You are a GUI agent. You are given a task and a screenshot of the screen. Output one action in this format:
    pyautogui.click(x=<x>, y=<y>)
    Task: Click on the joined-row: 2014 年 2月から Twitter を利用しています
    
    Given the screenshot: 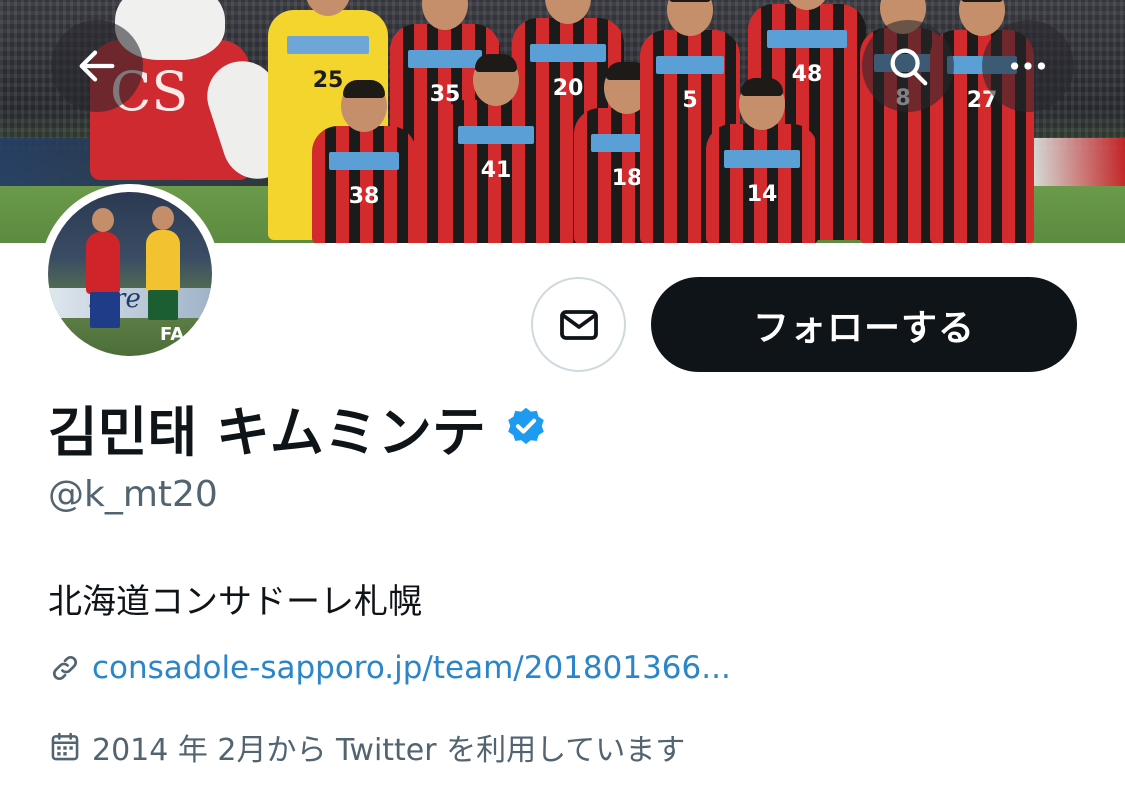 What is the action you would take?
    pyautogui.click(x=366, y=747)
    